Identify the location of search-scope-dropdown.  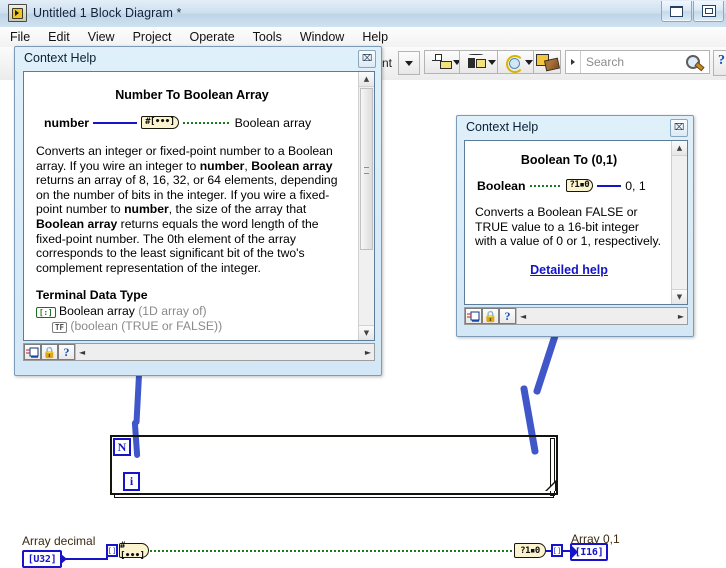
(573, 62).